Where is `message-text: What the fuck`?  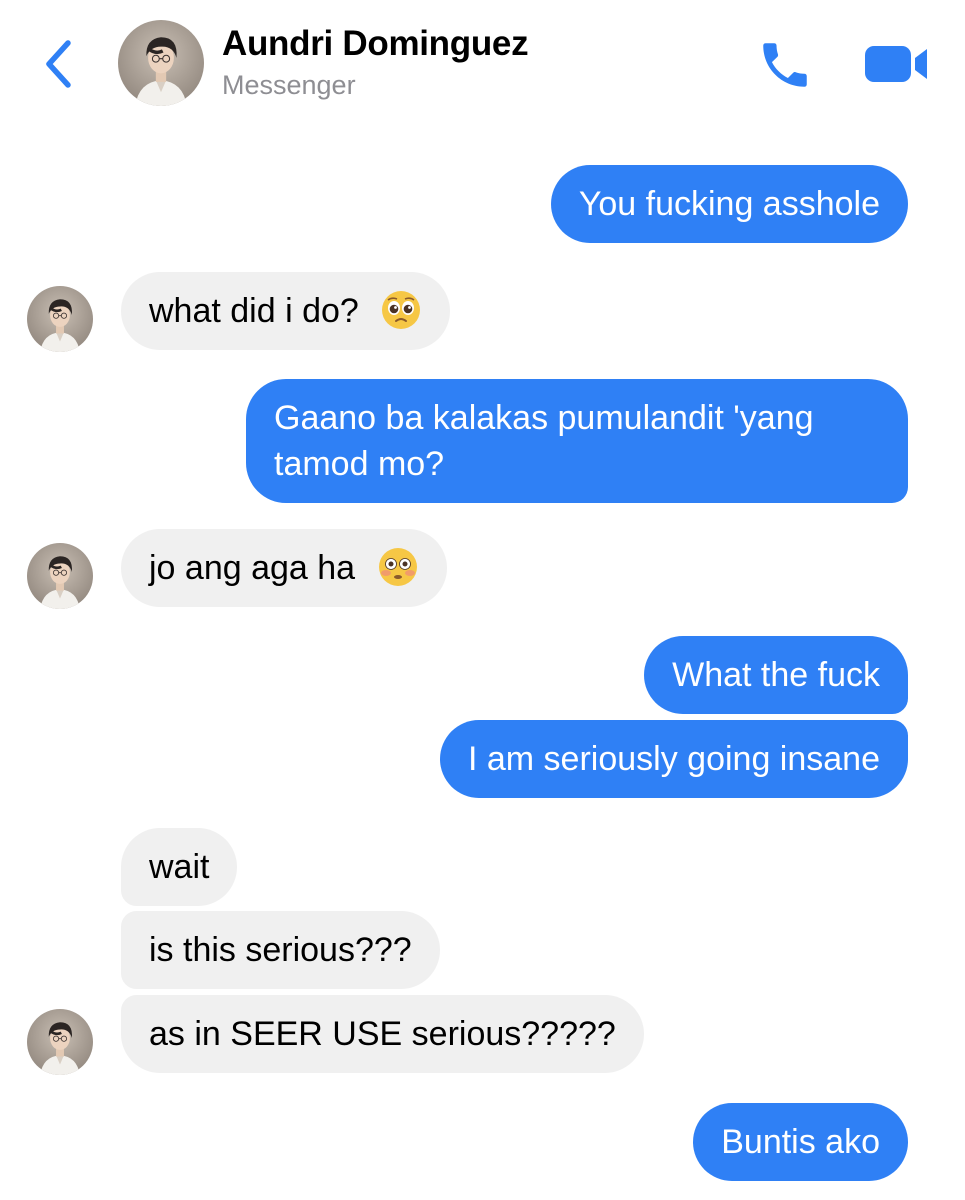 message-text: What the fuck is located at coordinates (776, 675).